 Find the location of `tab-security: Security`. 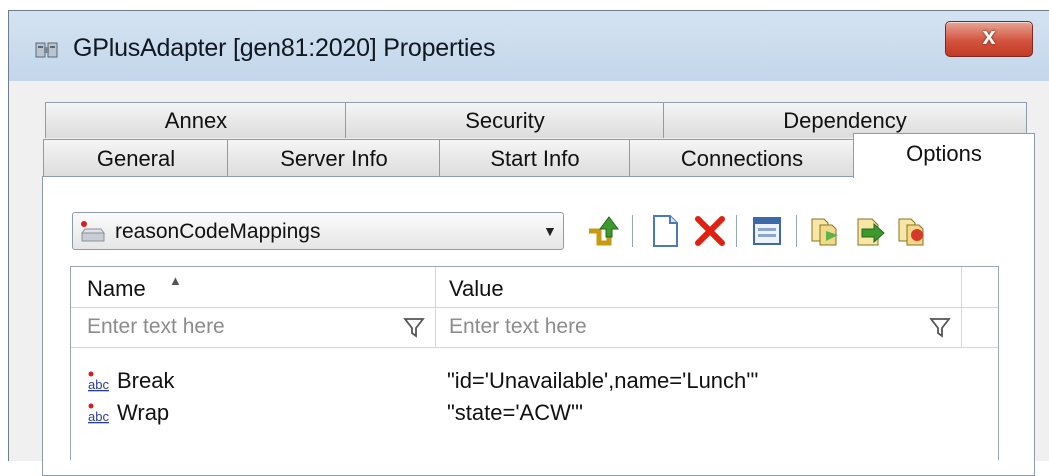

tab-security: Security is located at coordinates (505, 120).